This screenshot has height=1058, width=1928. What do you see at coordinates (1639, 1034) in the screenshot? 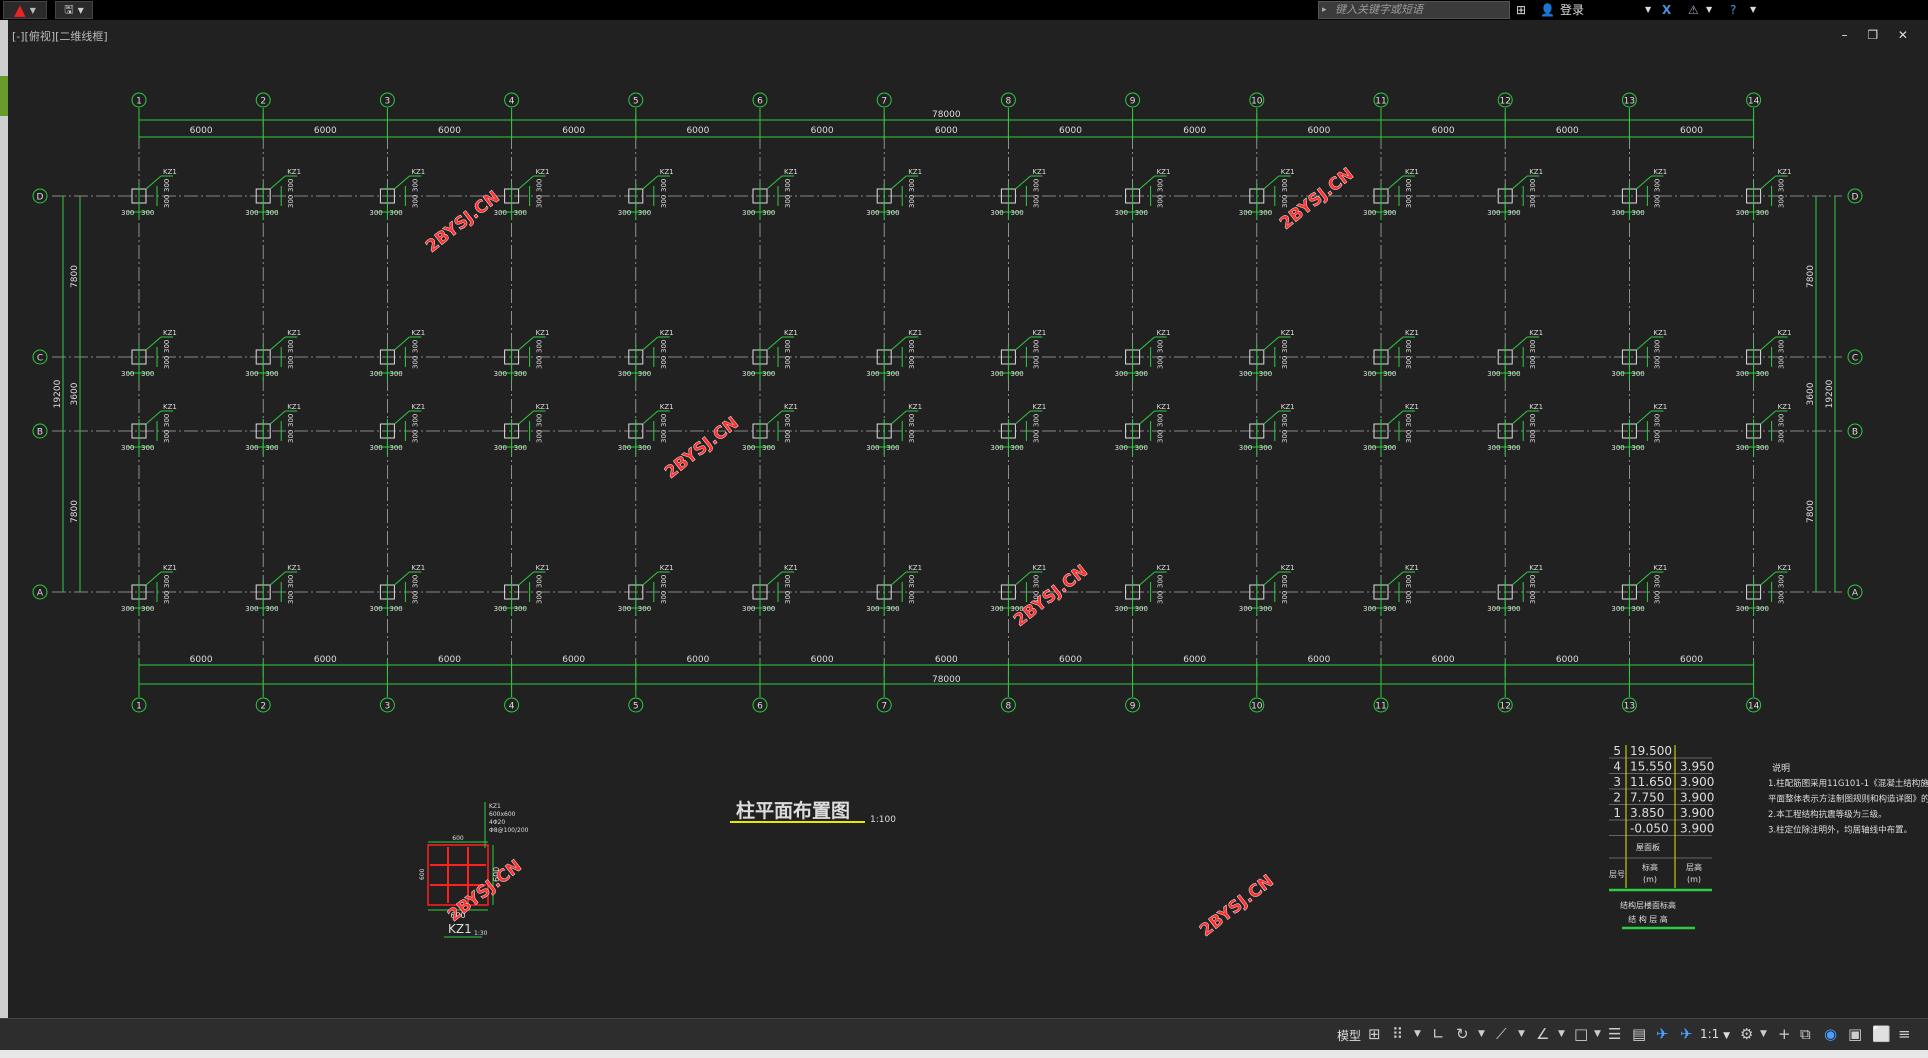
I see `transparency-icon: ▤` at bounding box center [1639, 1034].